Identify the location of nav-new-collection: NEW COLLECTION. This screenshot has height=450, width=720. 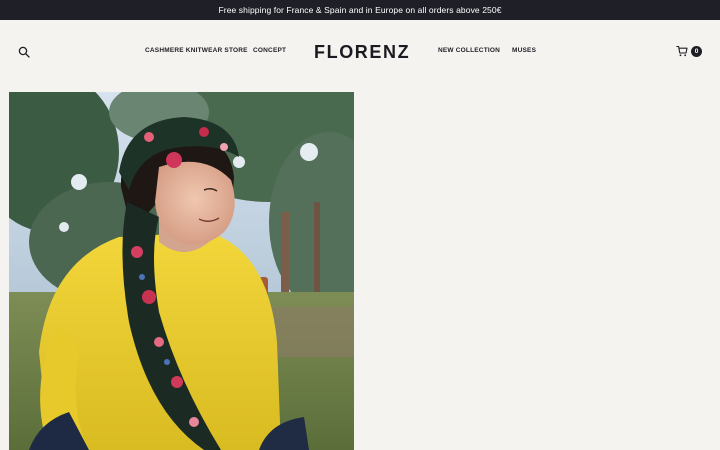
(469, 50).